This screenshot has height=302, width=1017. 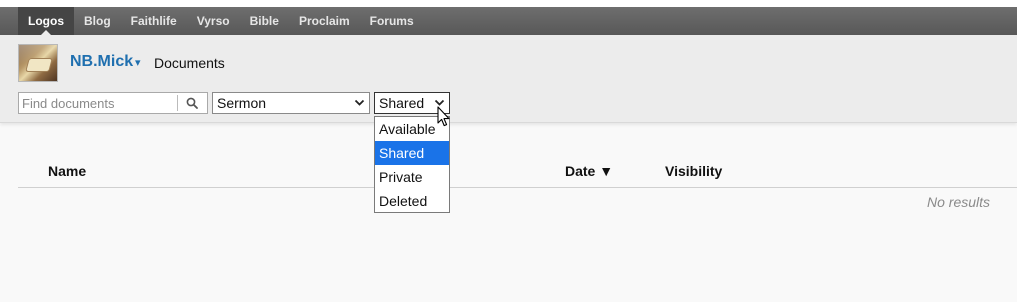 I want to click on nav-item-faithlife: Faithlife, so click(x=154, y=21).